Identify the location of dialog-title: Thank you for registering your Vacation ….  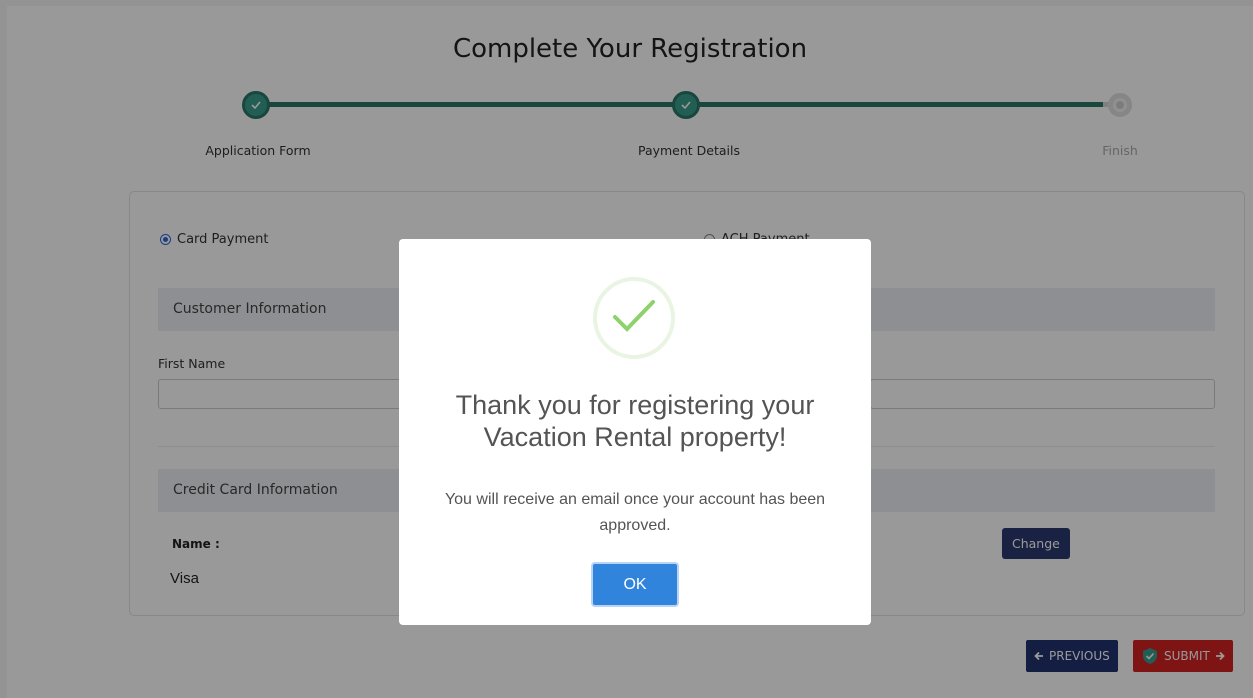
(635, 421).